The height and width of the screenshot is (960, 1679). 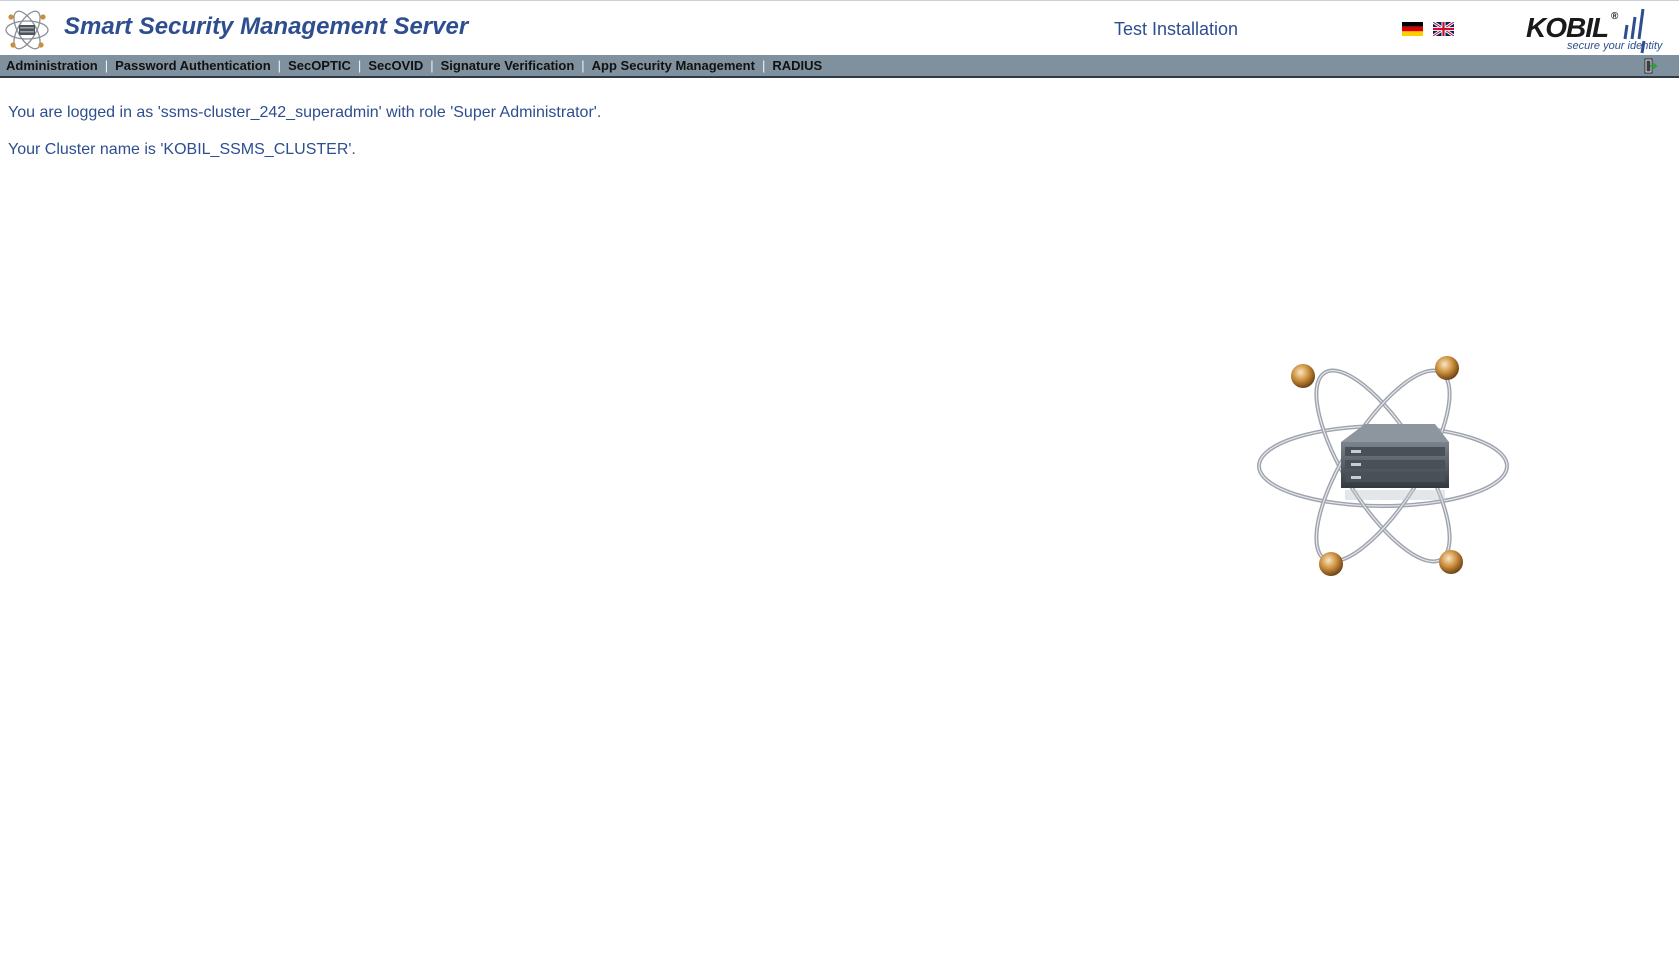 I want to click on app-title: Smart Security Management Server, so click(x=266, y=26).